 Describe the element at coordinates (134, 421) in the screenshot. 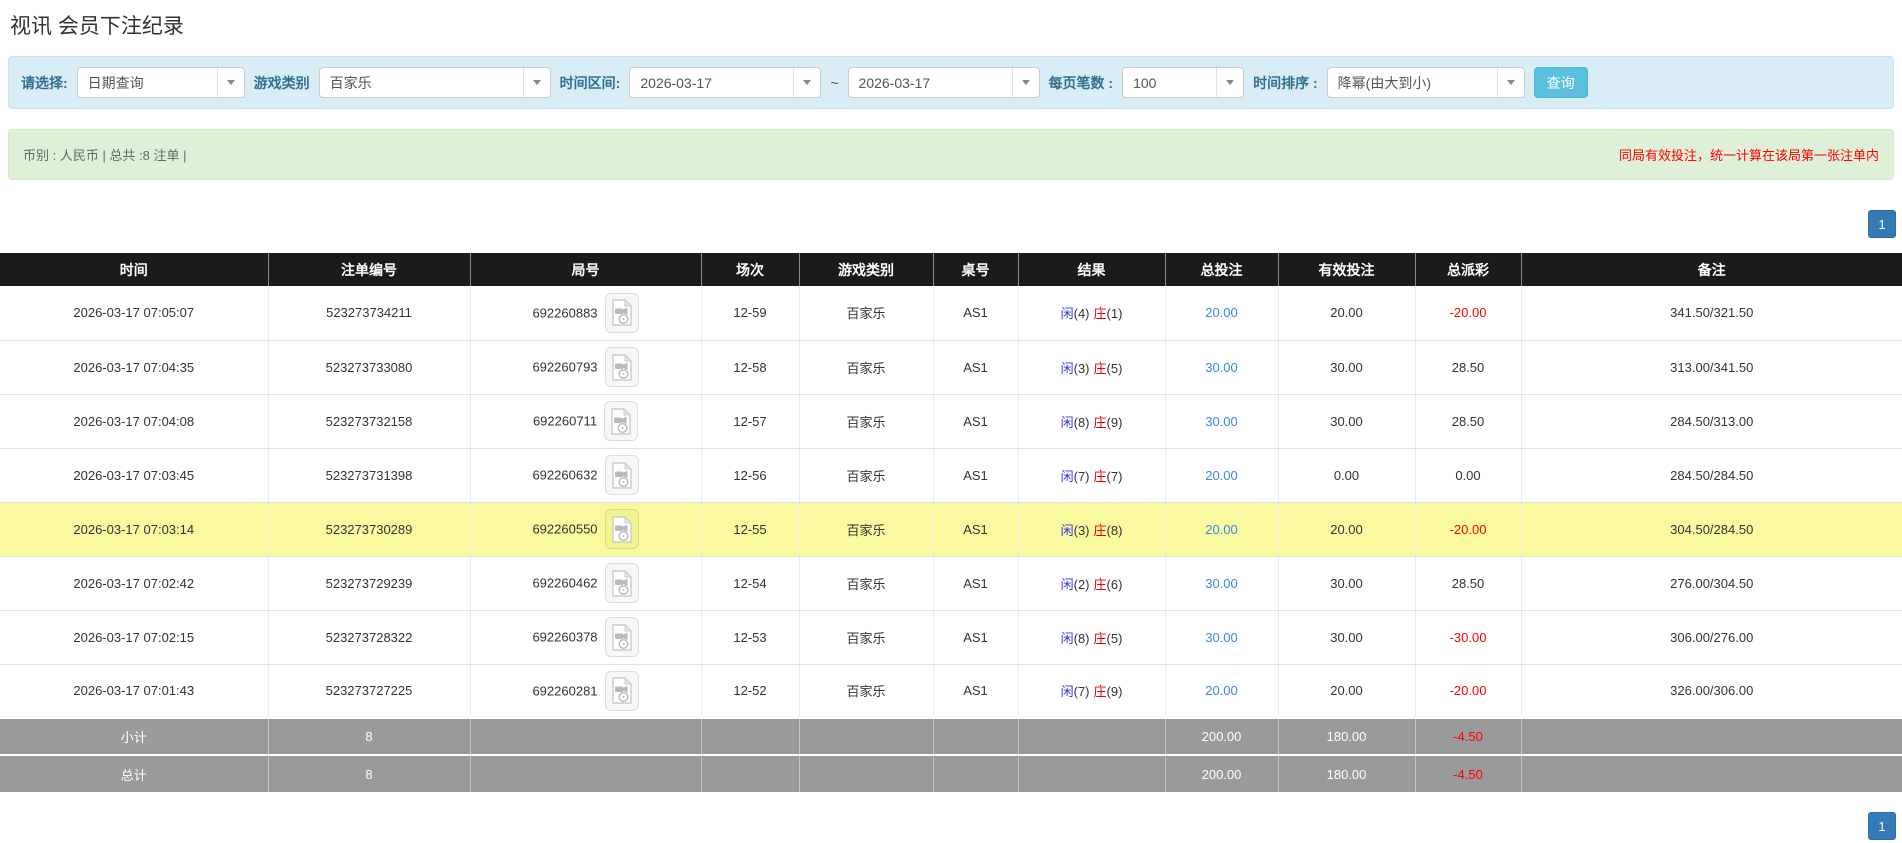

I see `cell-time: 2026-03-17 07:04:08` at that location.